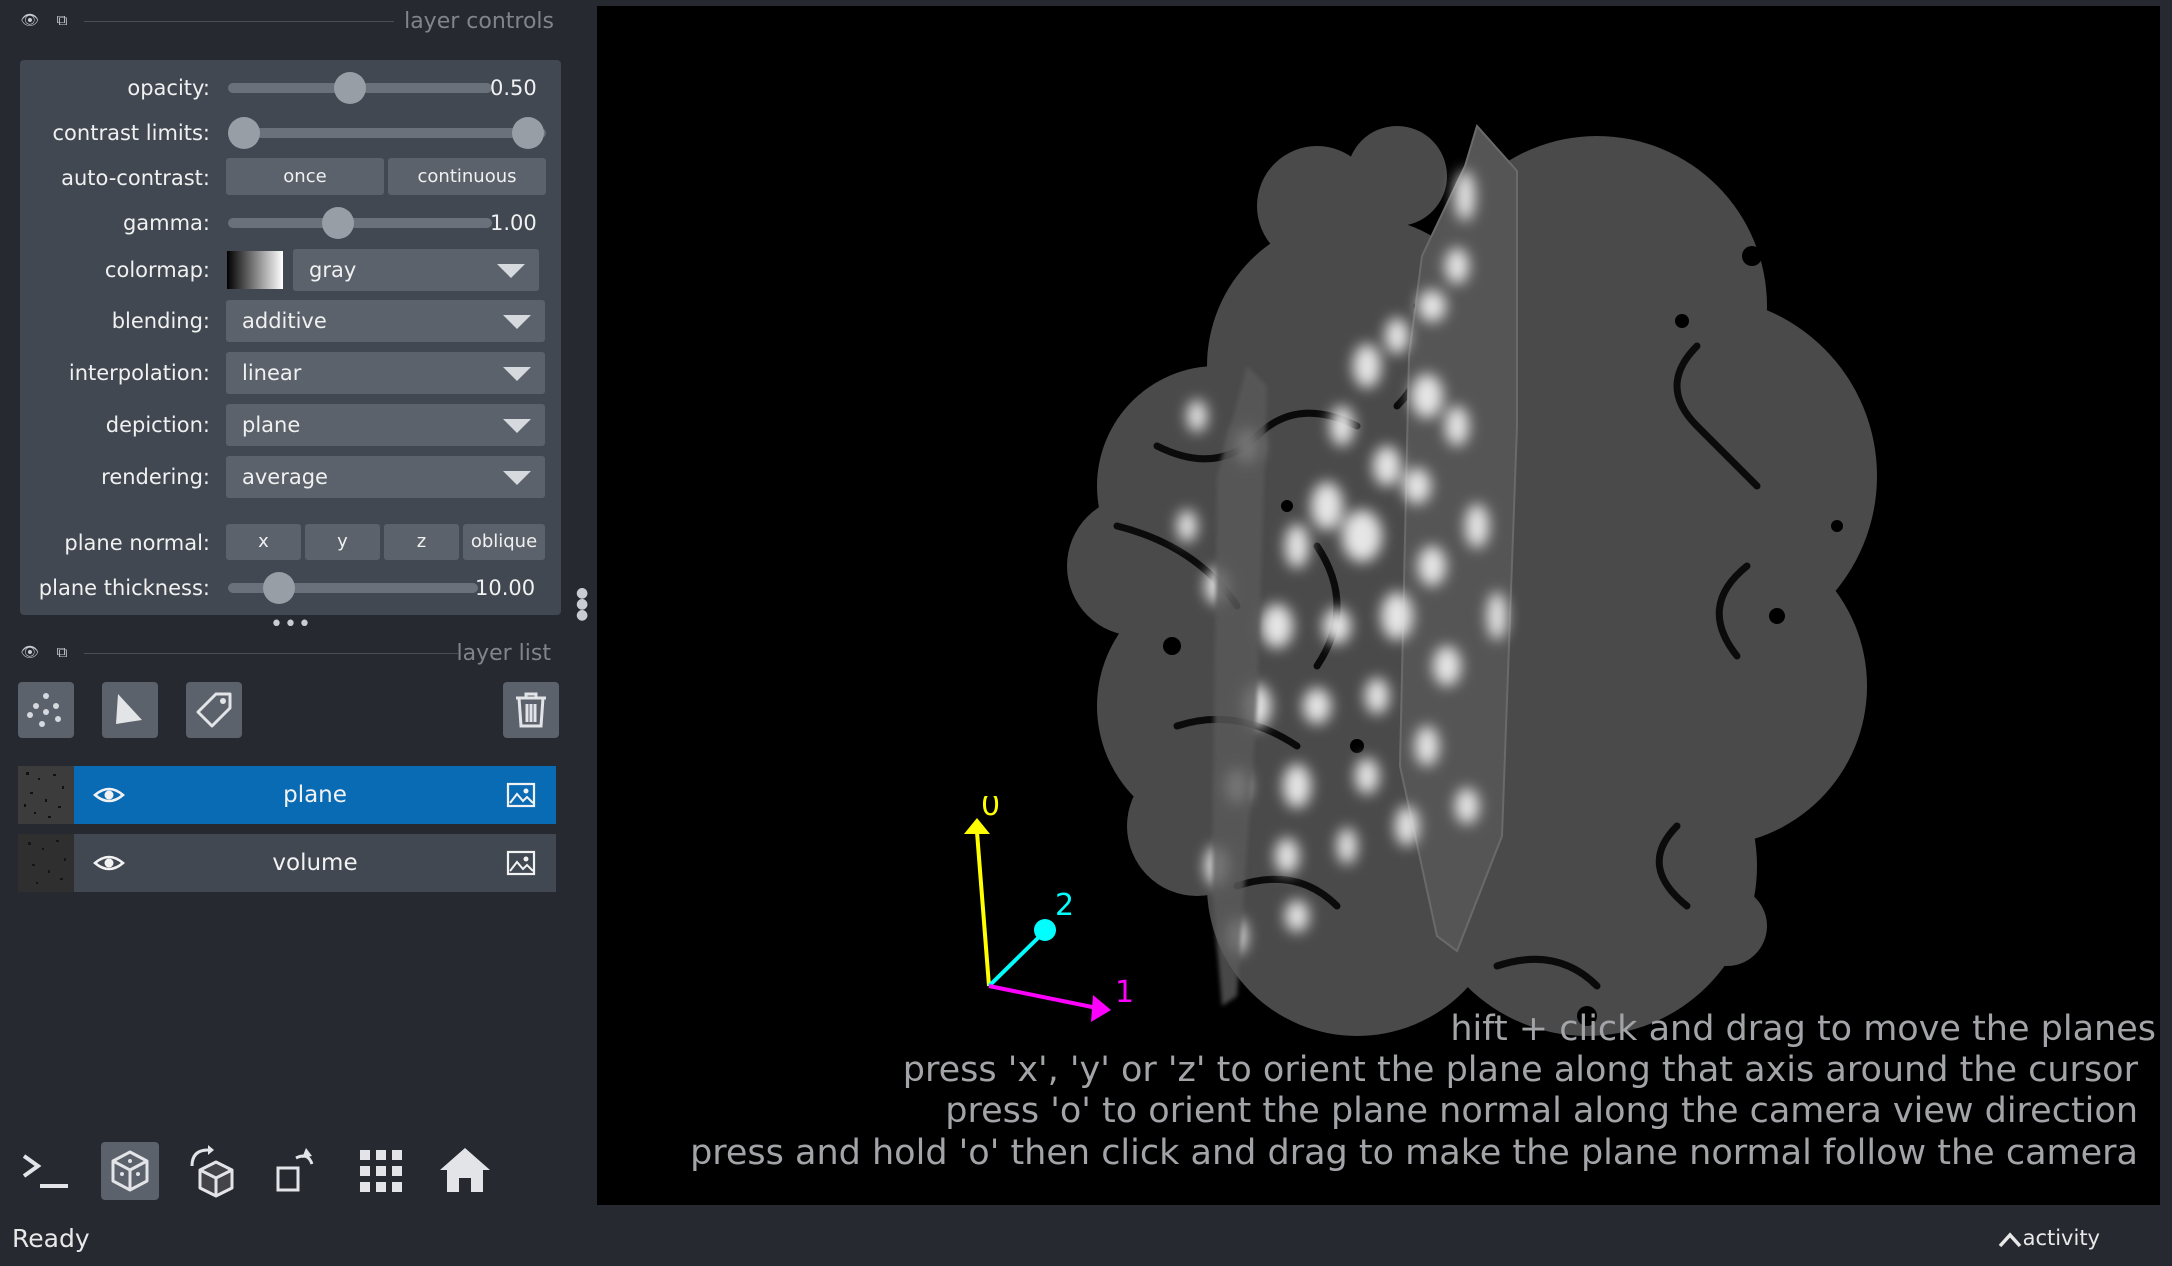 This screenshot has height=1266, width=2172. I want to click on toggle-ndisplay-button, so click(130, 1171).